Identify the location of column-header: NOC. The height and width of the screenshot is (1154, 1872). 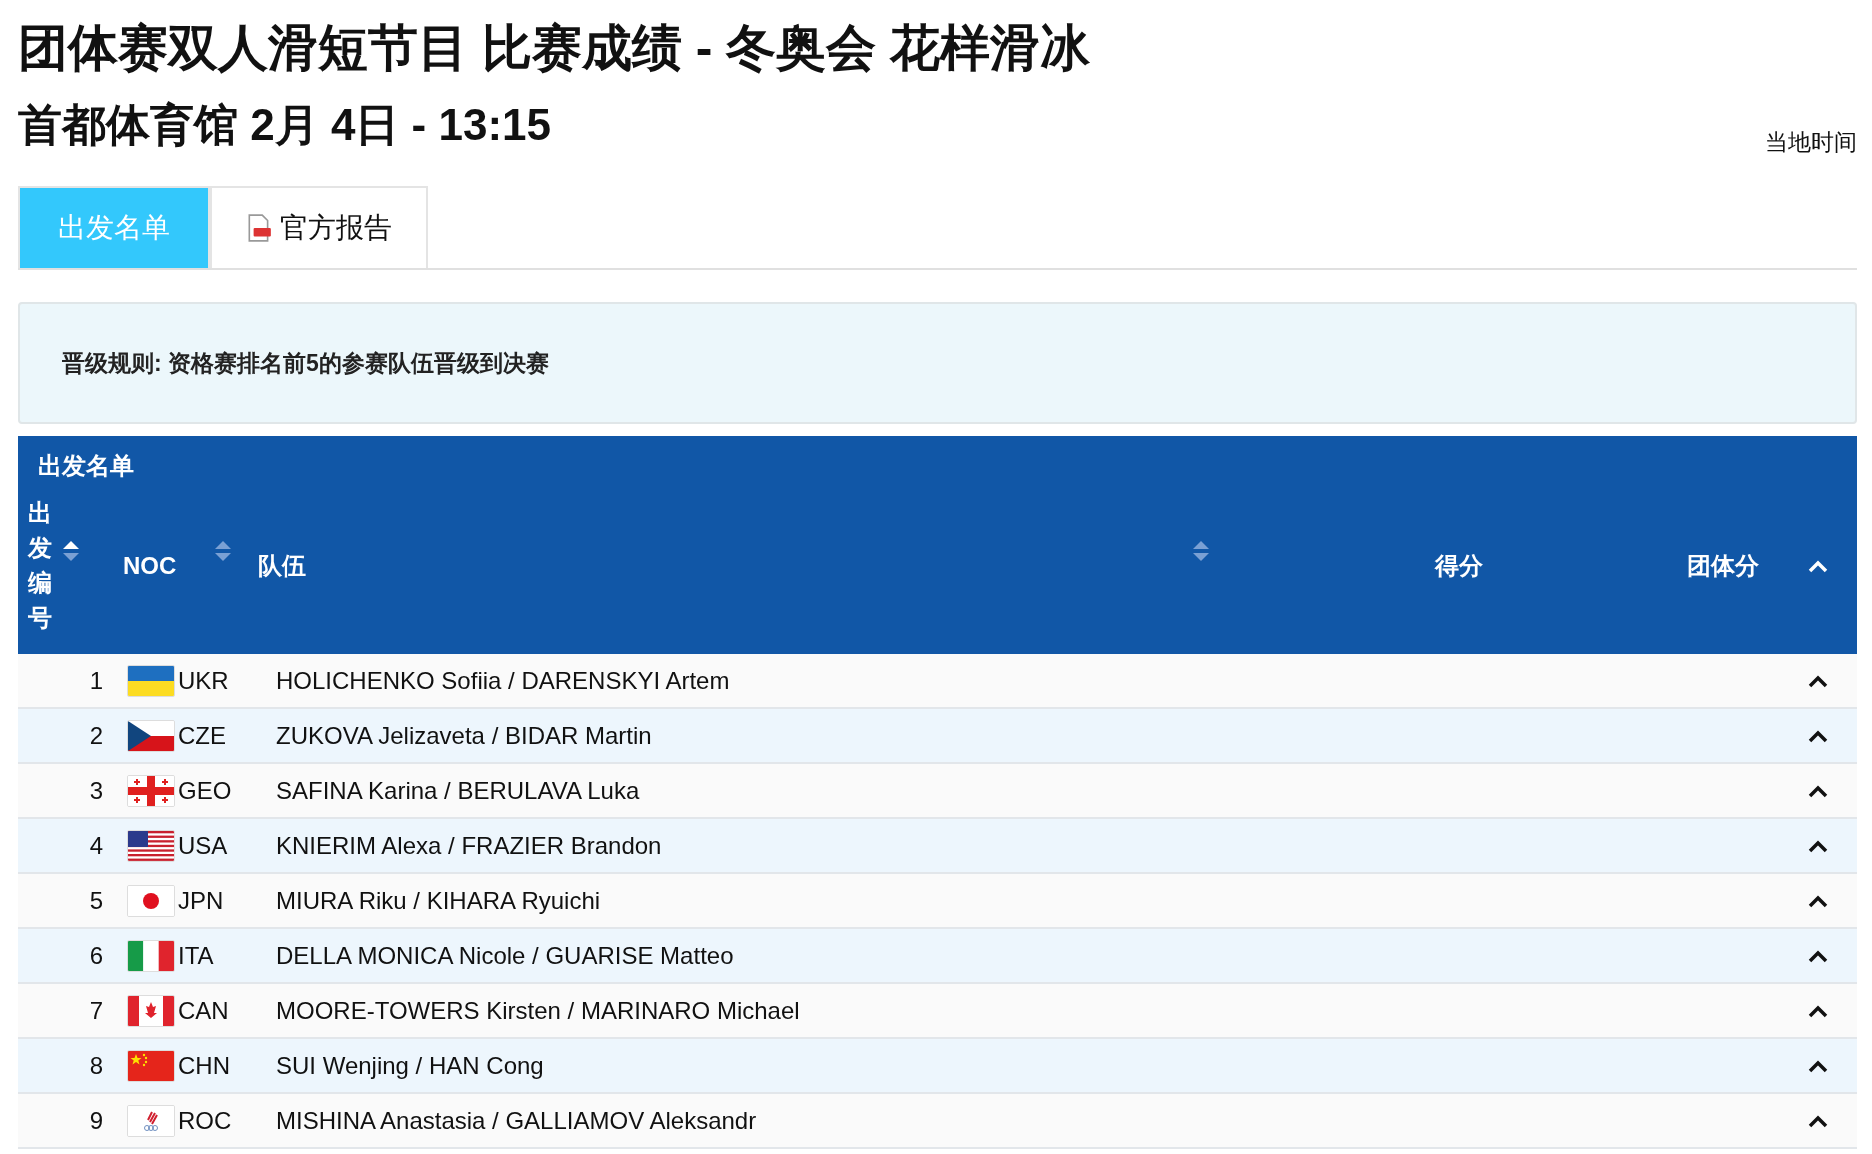
(150, 566).